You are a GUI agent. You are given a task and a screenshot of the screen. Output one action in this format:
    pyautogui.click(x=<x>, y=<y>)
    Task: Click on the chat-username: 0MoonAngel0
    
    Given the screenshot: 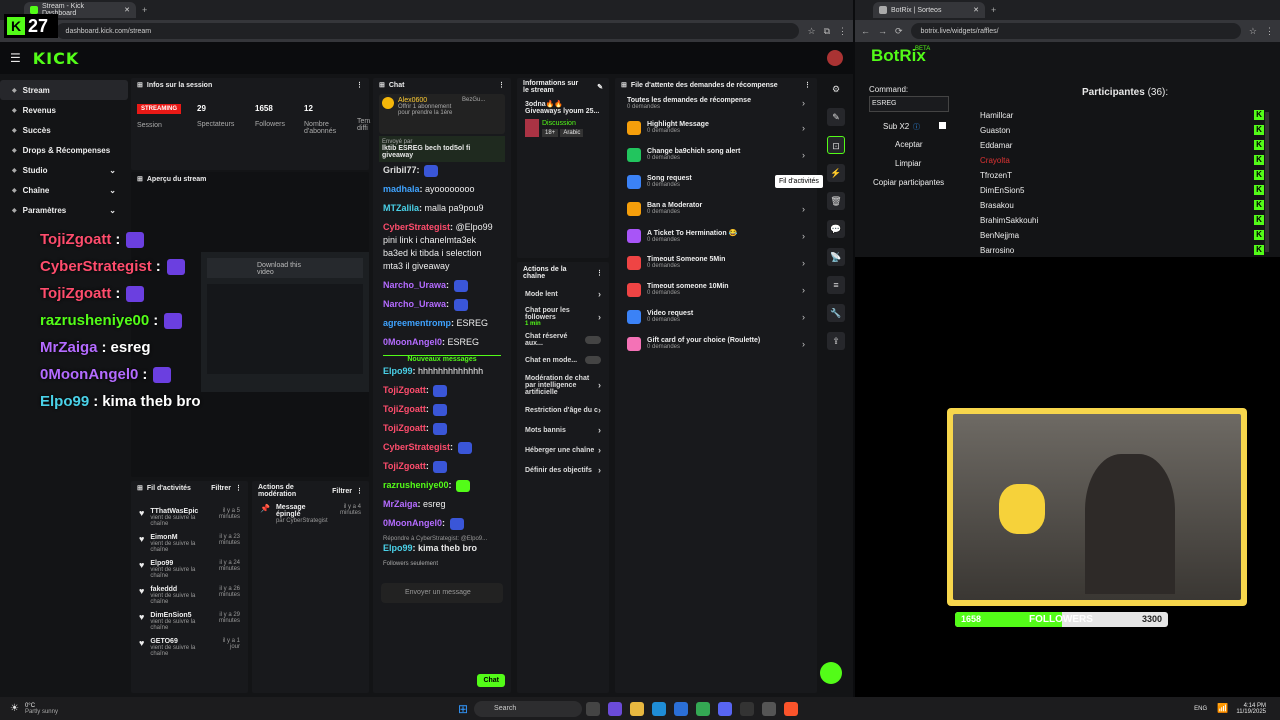 What is the action you would take?
    pyautogui.click(x=412, y=342)
    